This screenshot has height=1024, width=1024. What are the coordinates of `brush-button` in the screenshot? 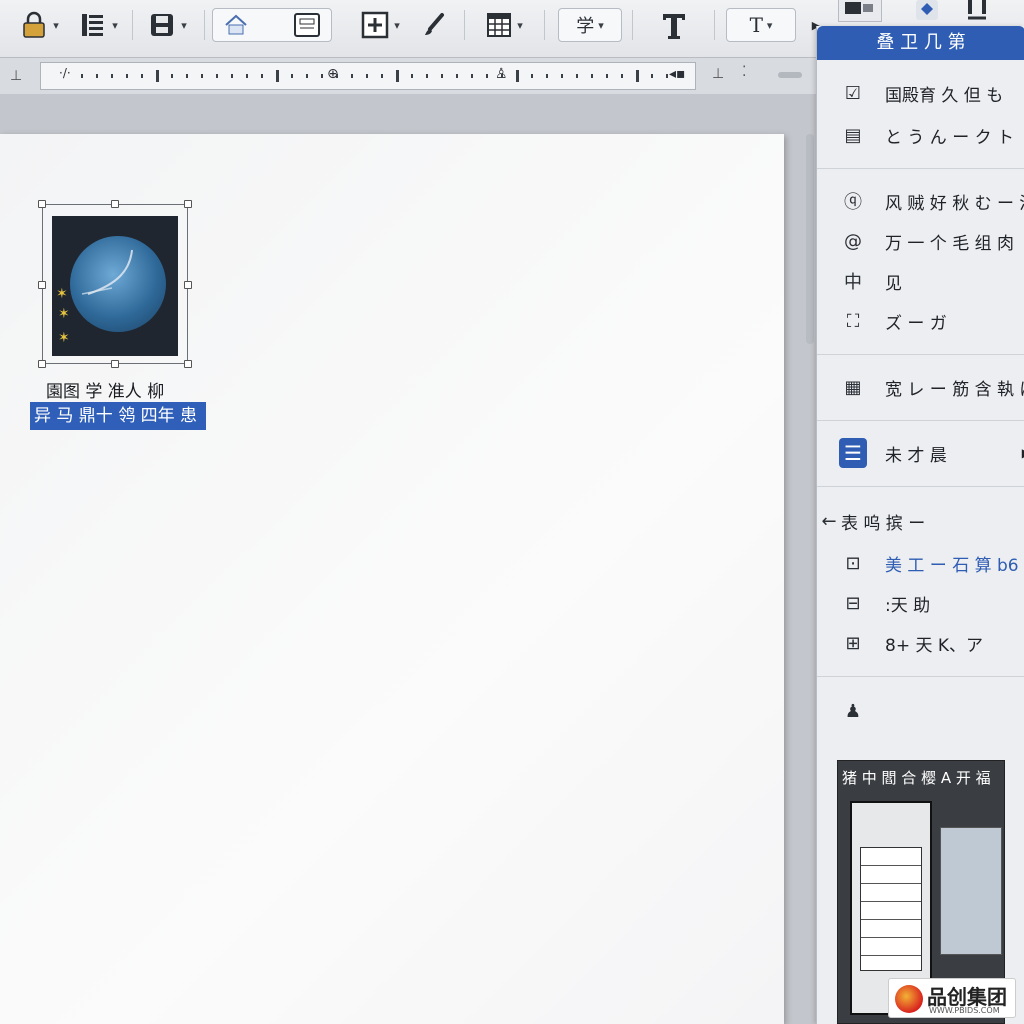 It's located at (435, 25).